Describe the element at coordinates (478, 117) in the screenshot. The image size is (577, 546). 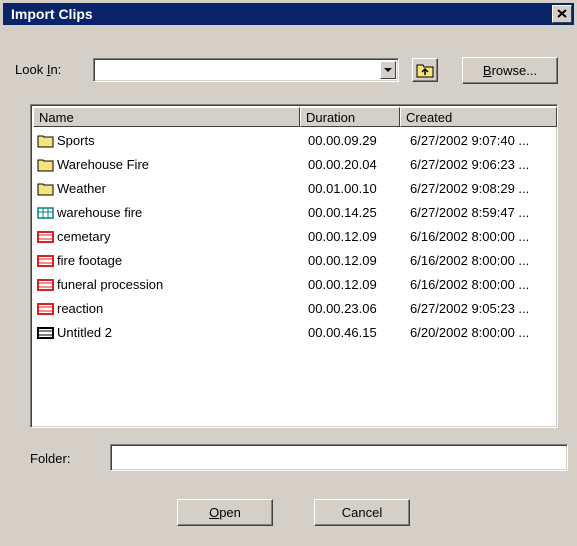
I see `column-header-created: Created` at that location.